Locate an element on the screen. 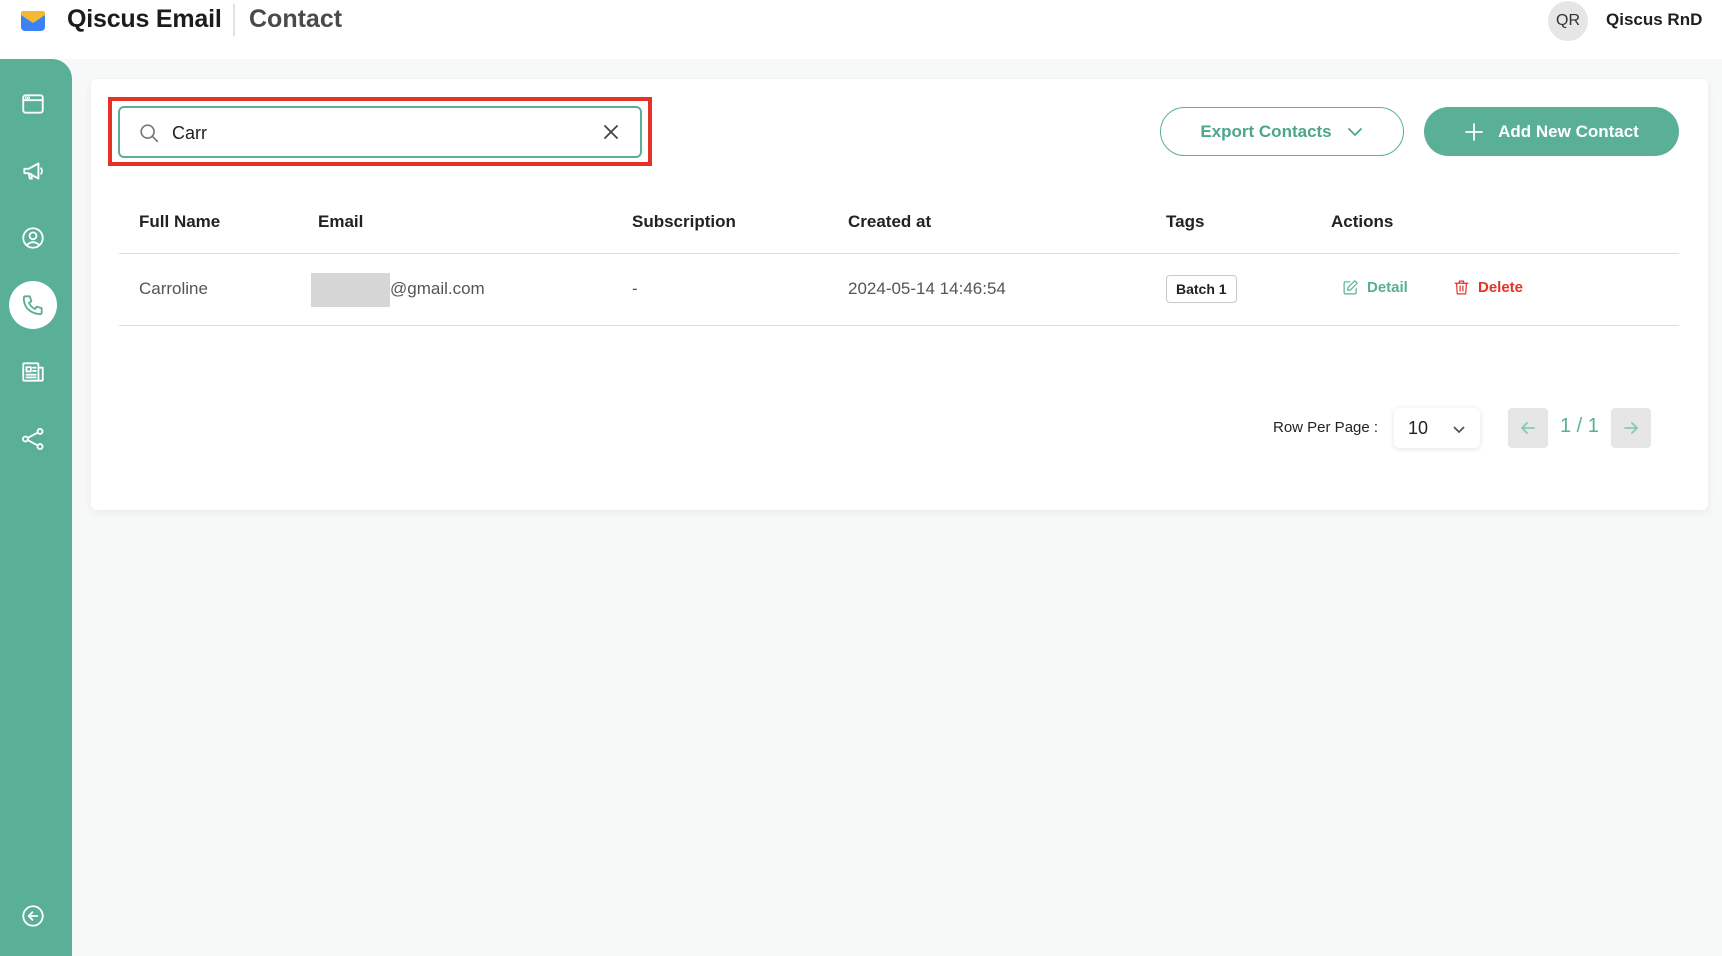 The height and width of the screenshot is (956, 1722). next-page-button is located at coordinates (1631, 428).